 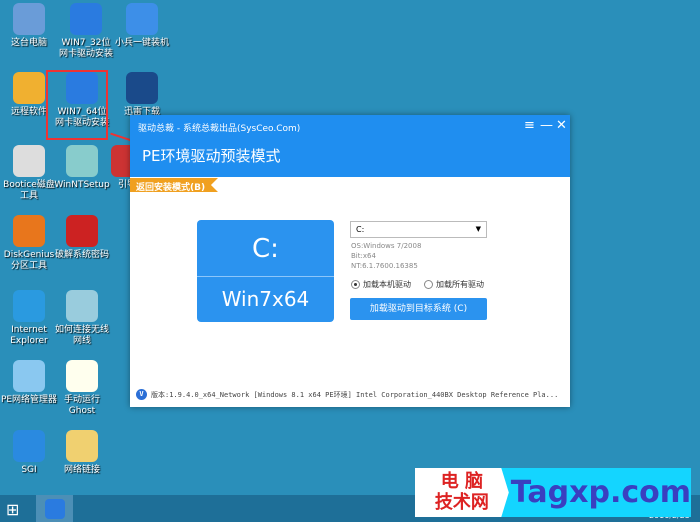 What do you see at coordinates (355, 284) in the screenshot?
I see `radio-checked-icon` at bounding box center [355, 284].